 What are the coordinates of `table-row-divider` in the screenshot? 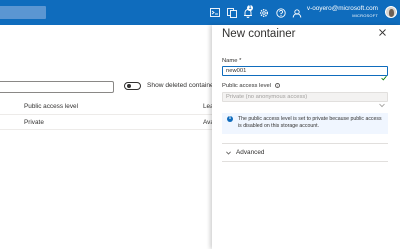 It's located at (106, 129).